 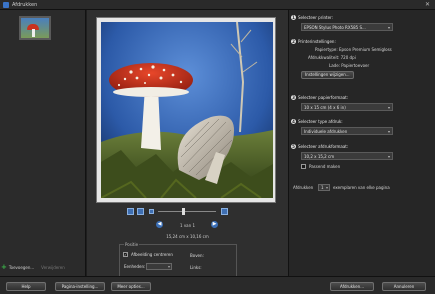 I want to click on print-type-select: Individuele afdrukken, so click(x=347, y=131).